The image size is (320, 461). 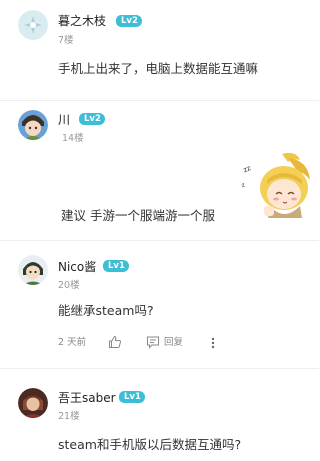 What do you see at coordinates (82, 21) in the screenshot?
I see `username: 暮之木枝` at bounding box center [82, 21].